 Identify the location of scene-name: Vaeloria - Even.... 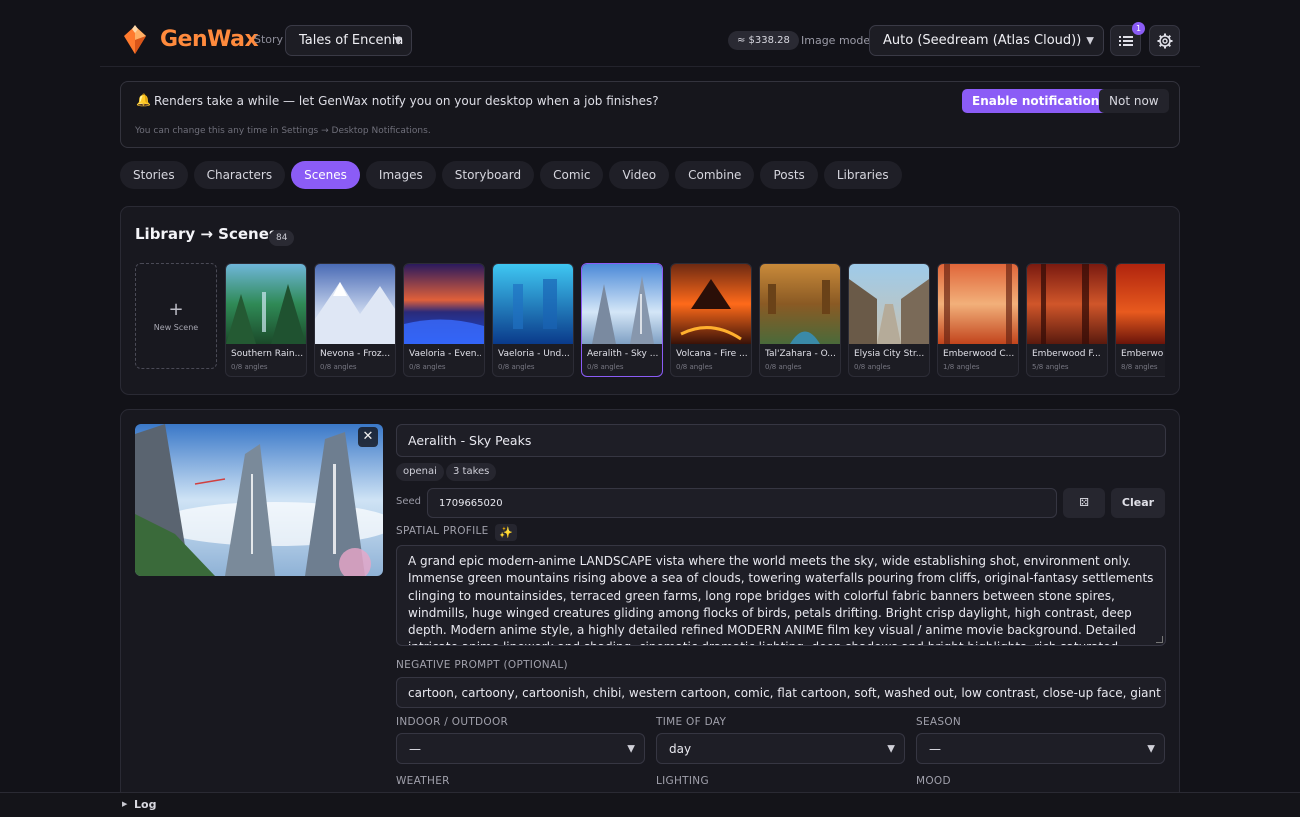
(445, 354).